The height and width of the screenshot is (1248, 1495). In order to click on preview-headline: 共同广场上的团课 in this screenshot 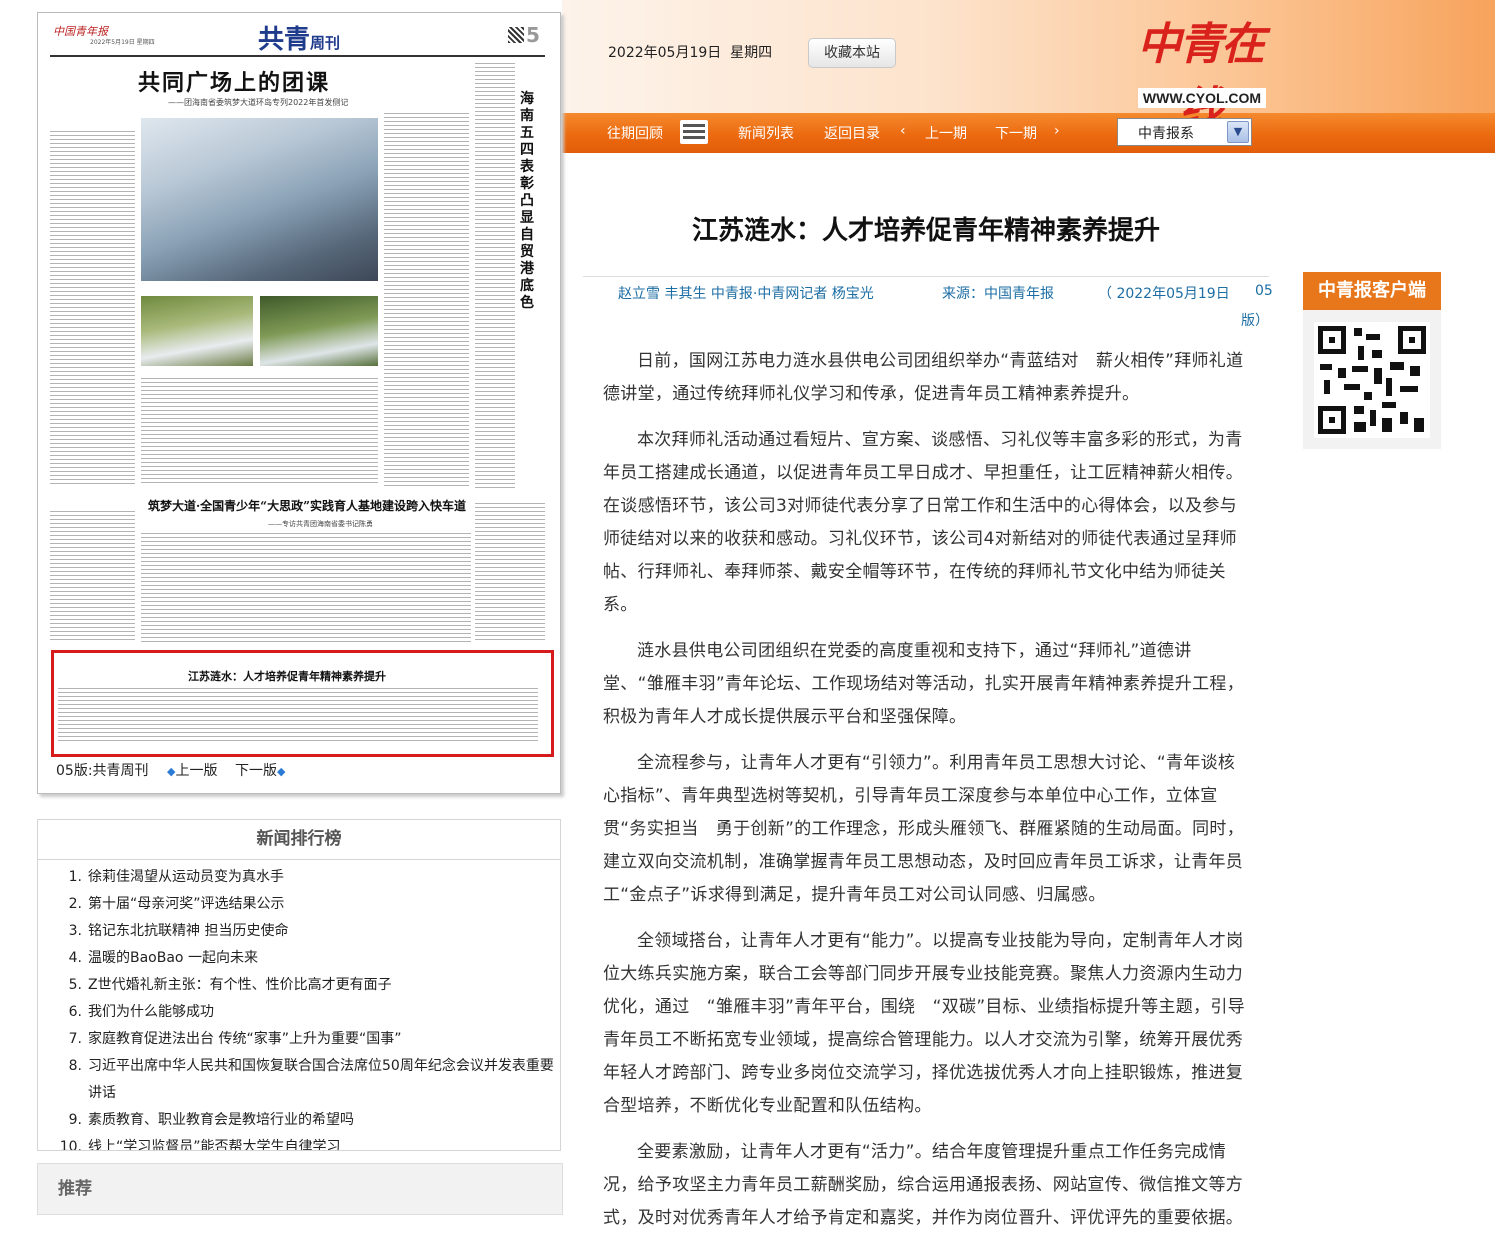, I will do `click(234, 83)`.